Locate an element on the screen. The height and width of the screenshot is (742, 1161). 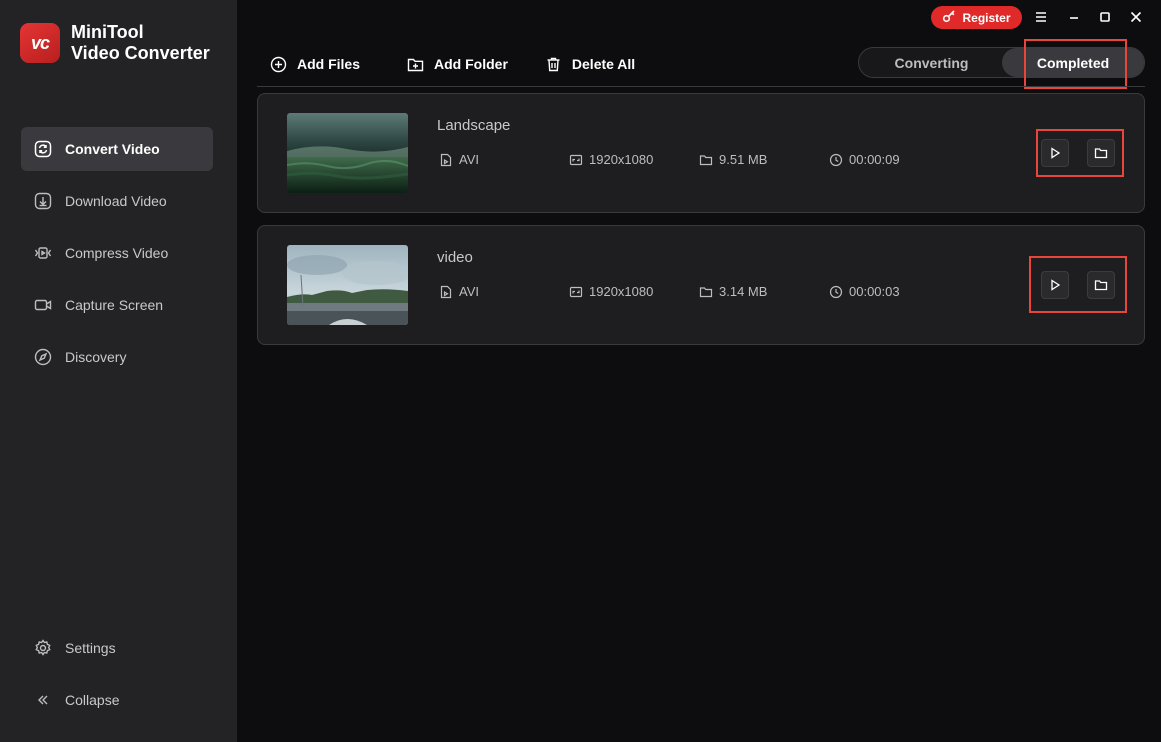
download-icon is located at coordinates (43, 201).